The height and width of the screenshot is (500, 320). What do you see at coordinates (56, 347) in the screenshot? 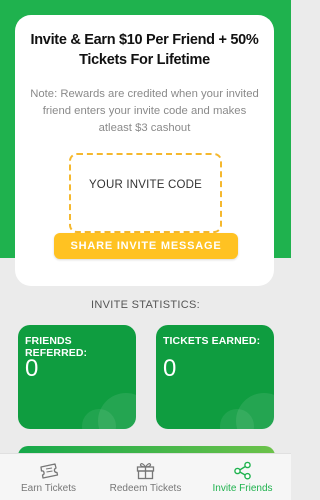
I see `friends-referred-label: FRIENDS REFERRED:` at bounding box center [56, 347].